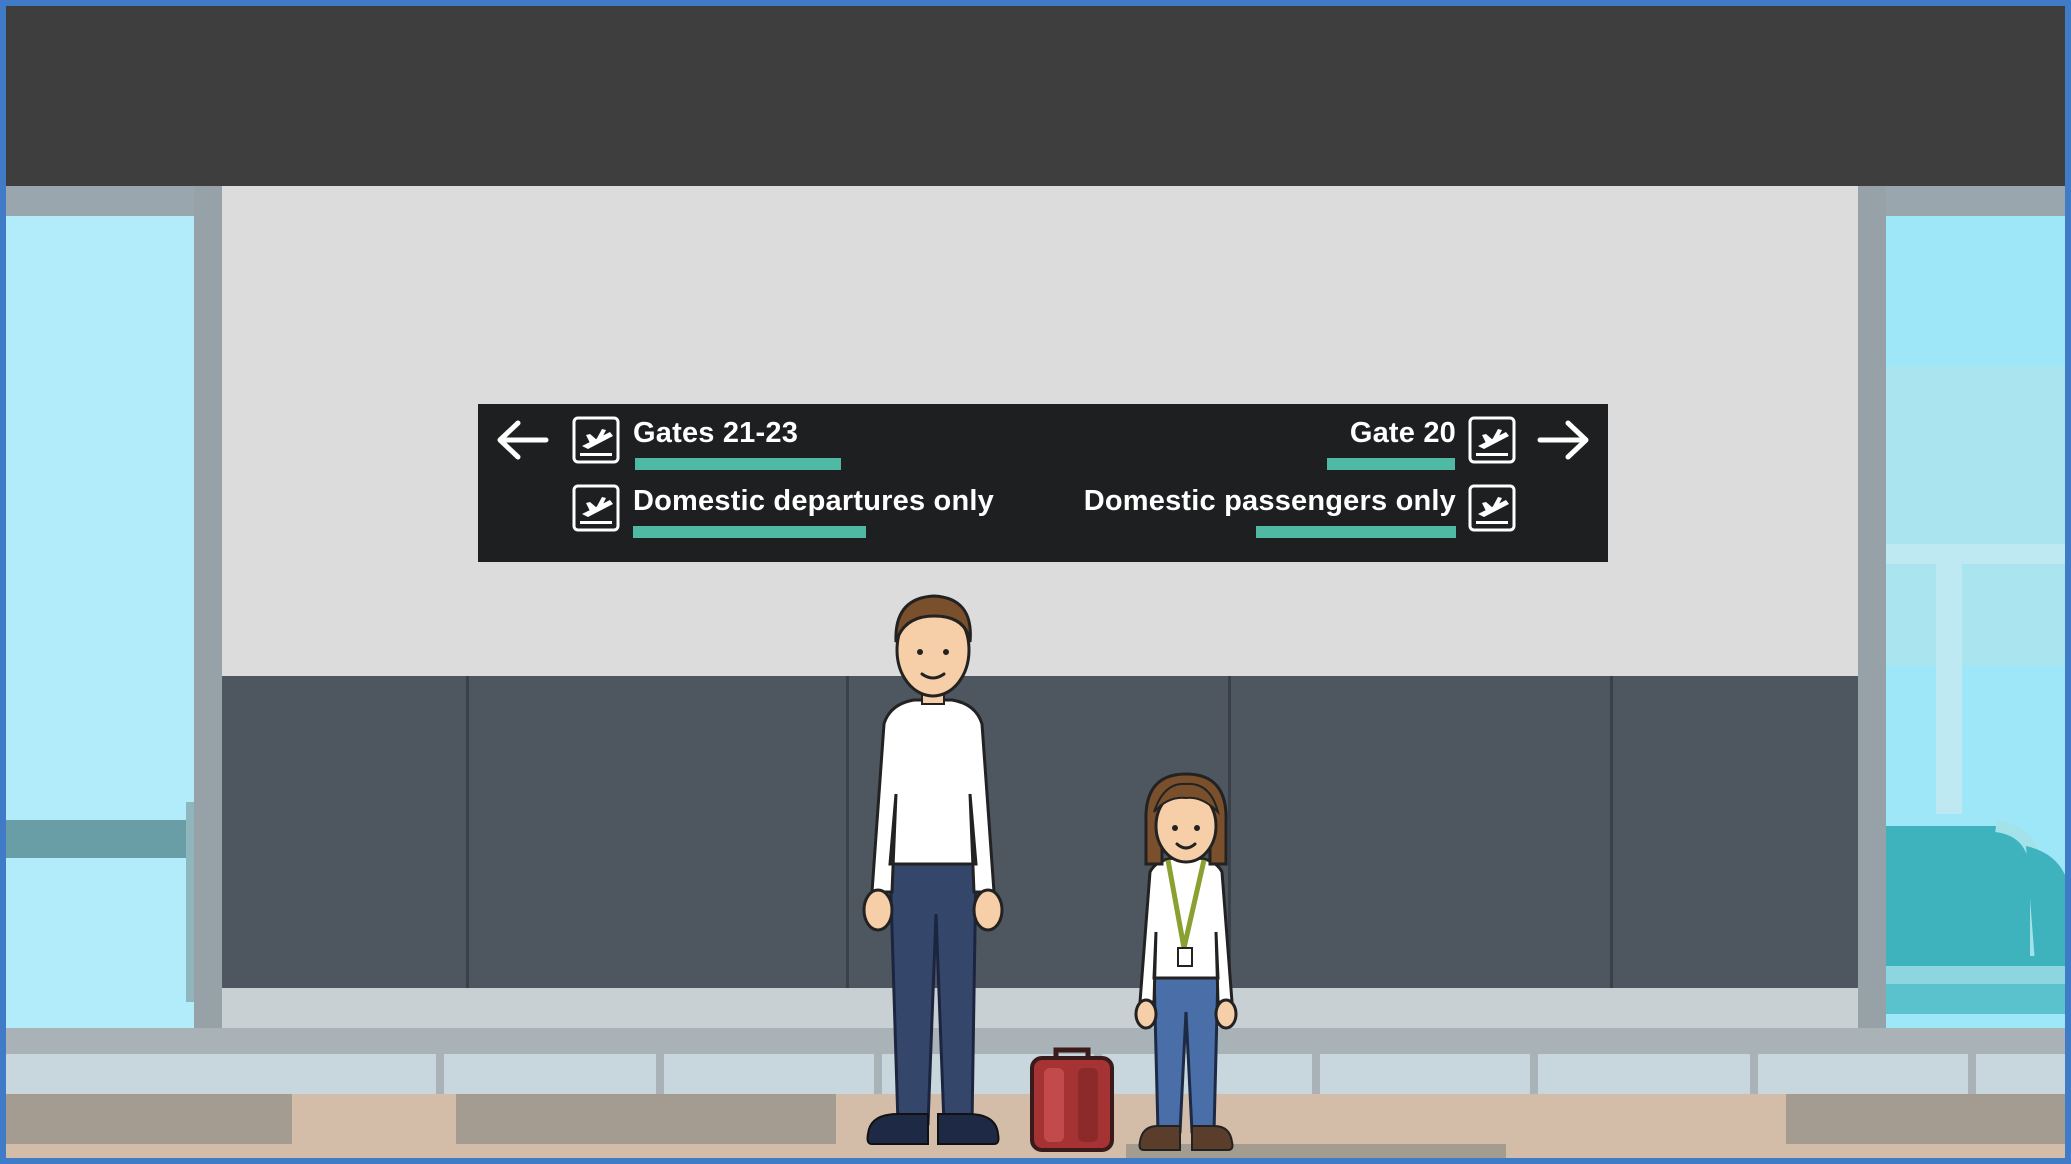 The image size is (2071, 1164). I want to click on left-window, so click(100, 687).